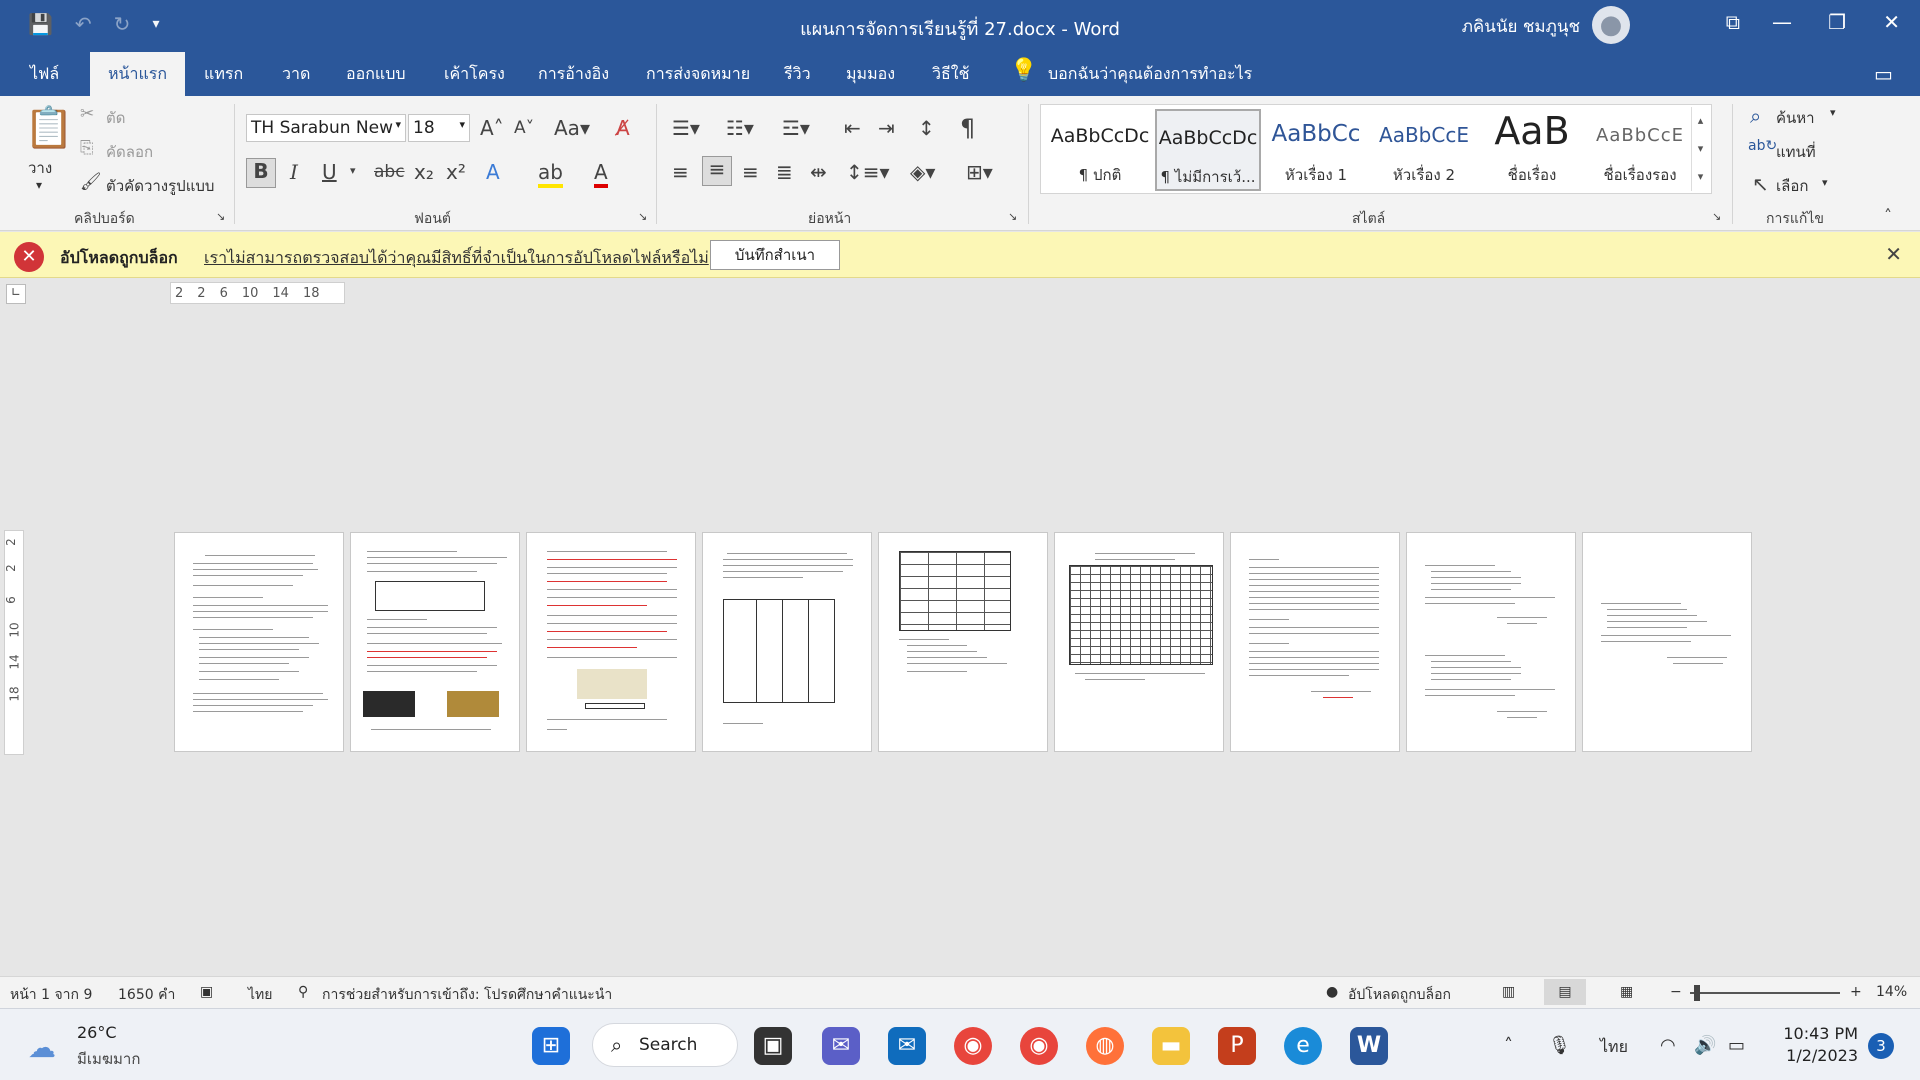  I want to click on save-copy-button: บันทึกสำเนา, so click(775, 255).